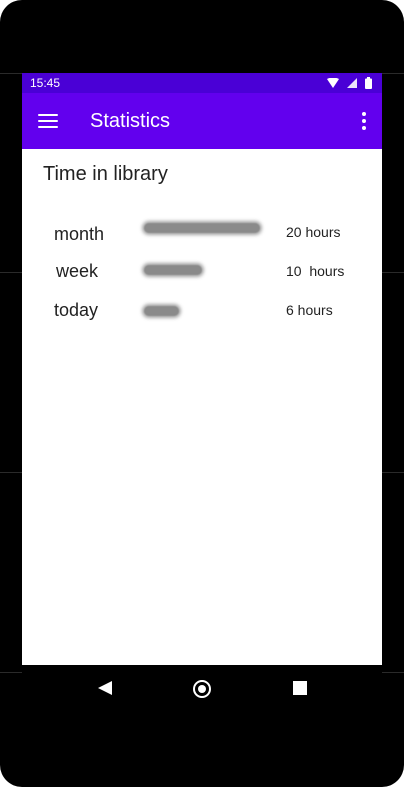  I want to click on stat-bar-month, so click(202, 228).